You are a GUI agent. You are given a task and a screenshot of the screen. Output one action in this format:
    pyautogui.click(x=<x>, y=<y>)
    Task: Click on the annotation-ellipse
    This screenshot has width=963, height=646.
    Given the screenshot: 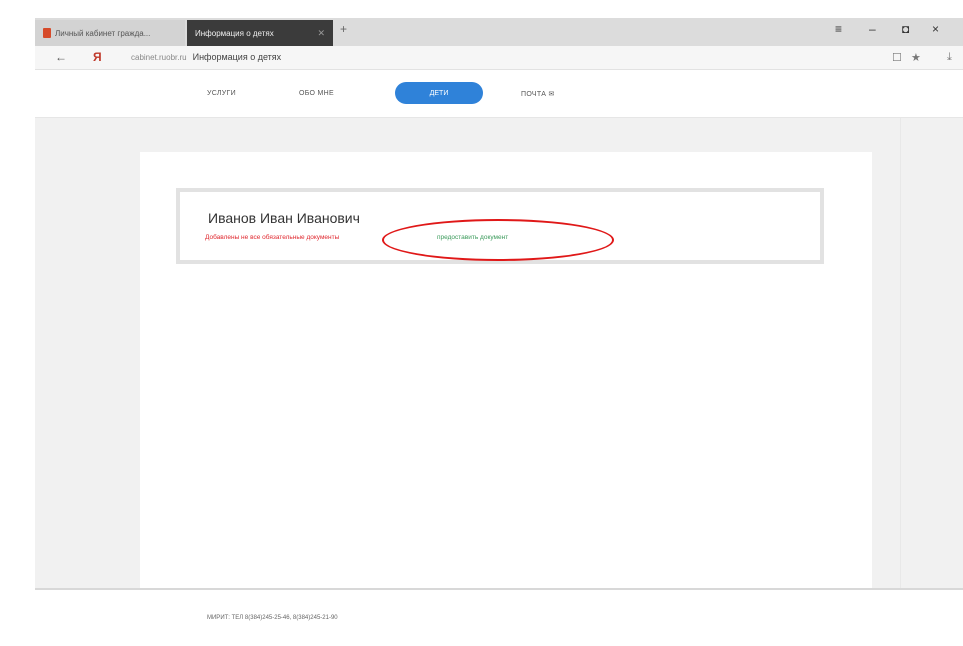 What is the action you would take?
    pyautogui.click(x=498, y=240)
    